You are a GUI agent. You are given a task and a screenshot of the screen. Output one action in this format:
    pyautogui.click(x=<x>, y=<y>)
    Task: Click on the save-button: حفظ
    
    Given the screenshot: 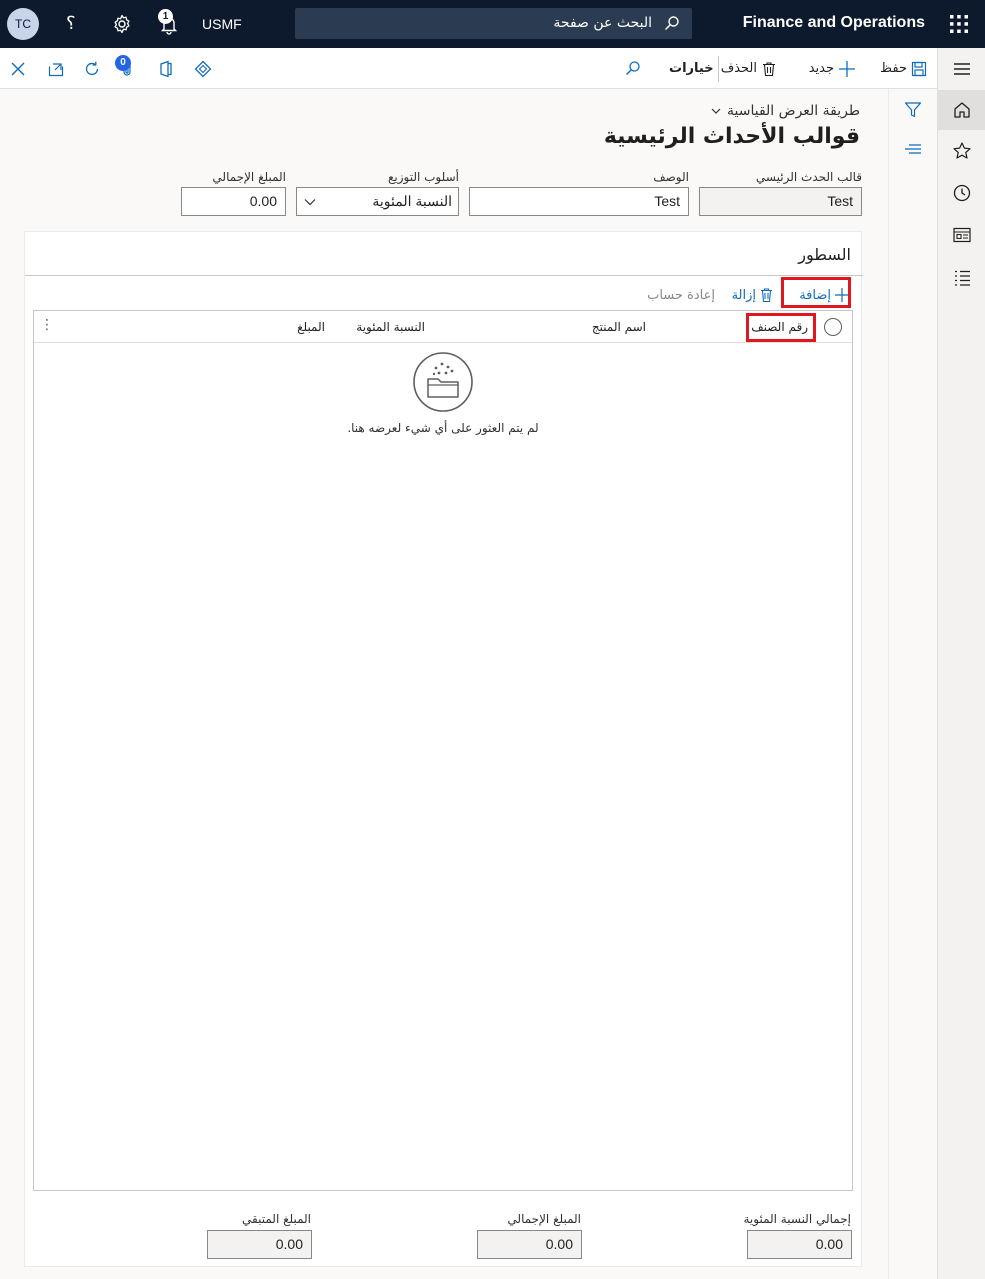 What is the action you would take?
    pyautogui.click(x=903, y=68)
    